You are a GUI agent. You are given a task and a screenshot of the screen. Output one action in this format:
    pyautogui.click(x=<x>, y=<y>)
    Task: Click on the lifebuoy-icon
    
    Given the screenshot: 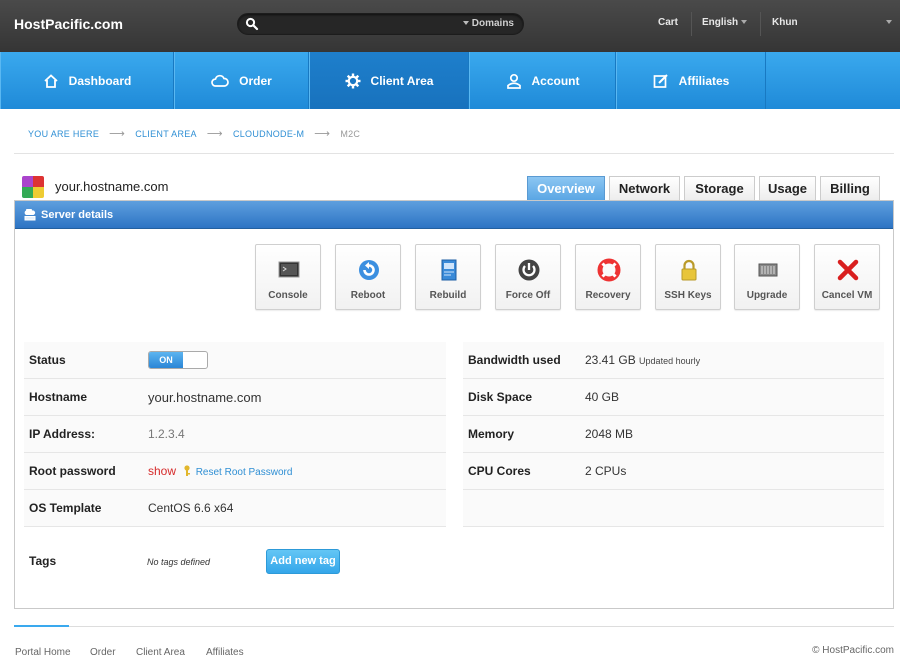 What is the action you would take?
    pyautogui.click(x=609, y=270)
    